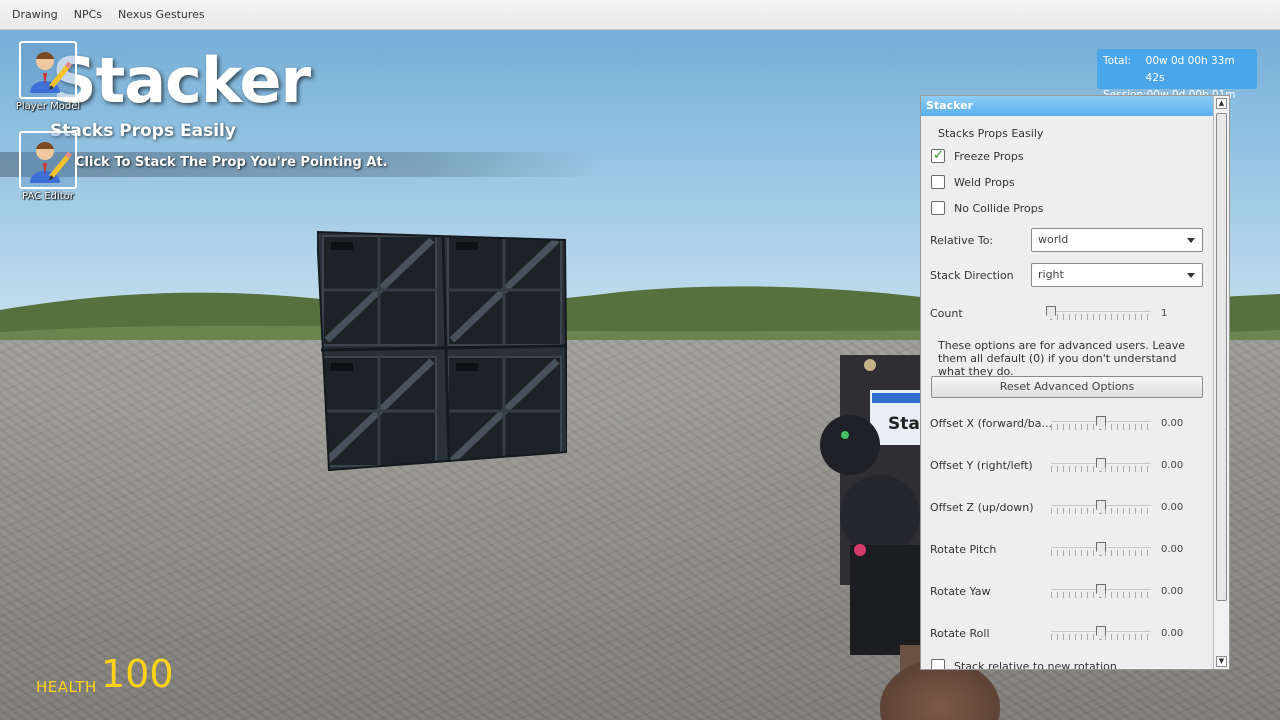 This screenshot has width=1280, height=720. Describe the element at coordinates (938, 182) in the screenshot. I see `weld-props-checkbox` at that location.